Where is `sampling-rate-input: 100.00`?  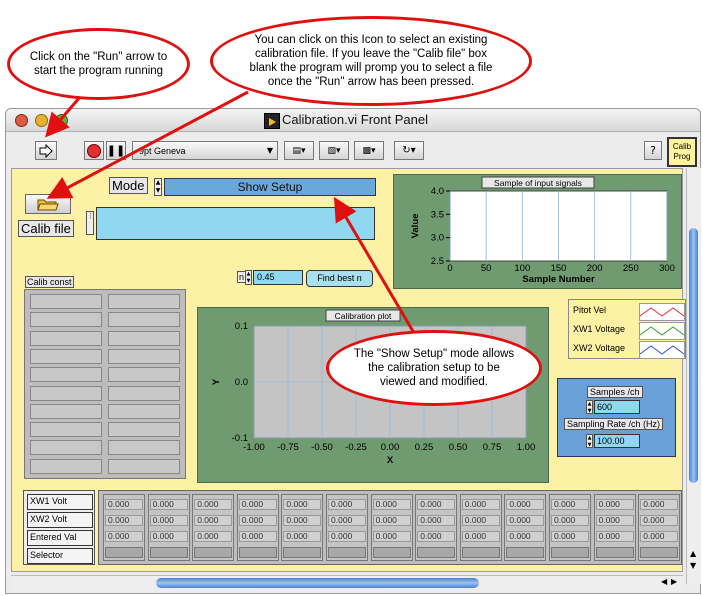
sampling-rate-input: 100.00 is located at coordinates (617, 441).